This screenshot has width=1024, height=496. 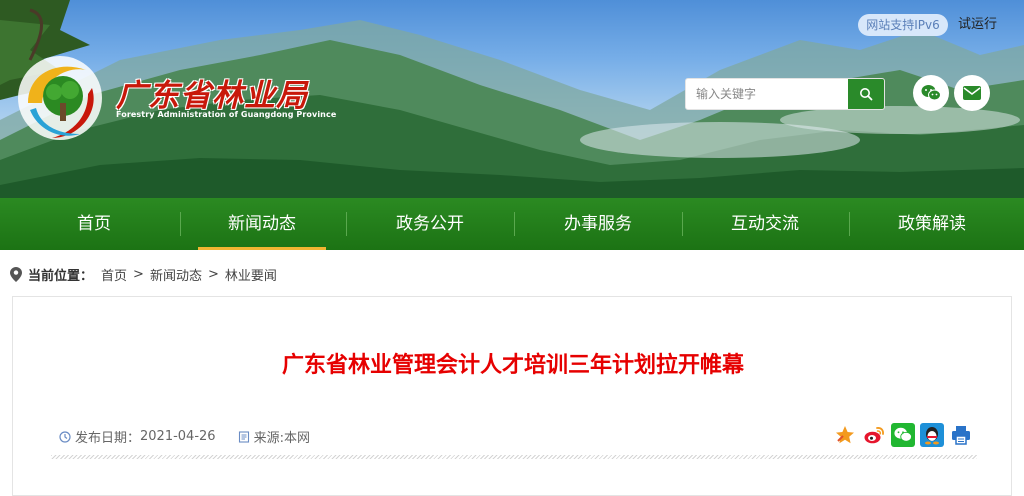 What do you see at coordinates (961, 435) in the screenshot?
I see `print-icon` at bounding box center [961, 435].